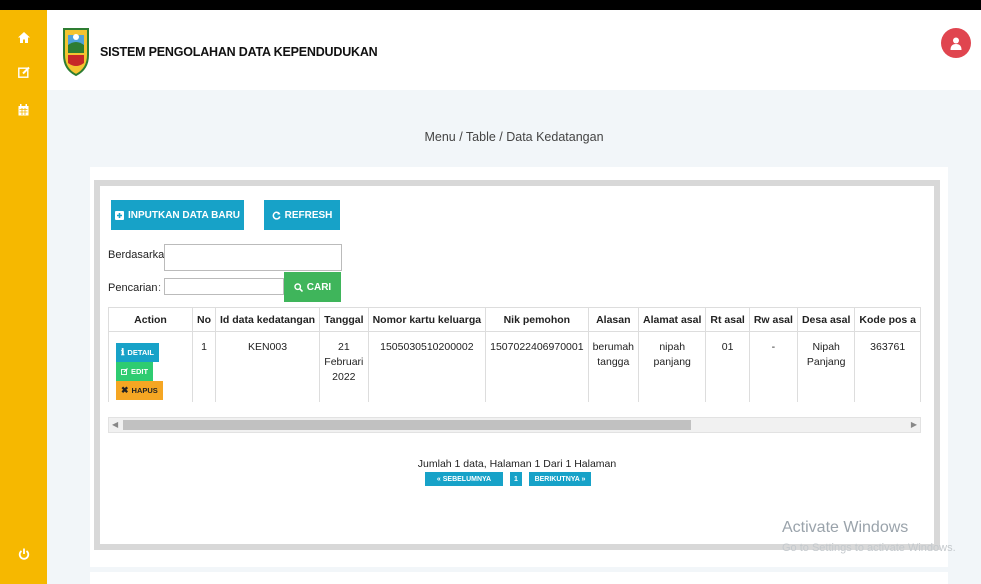  I want to click on power-icon, so click(23, 554).